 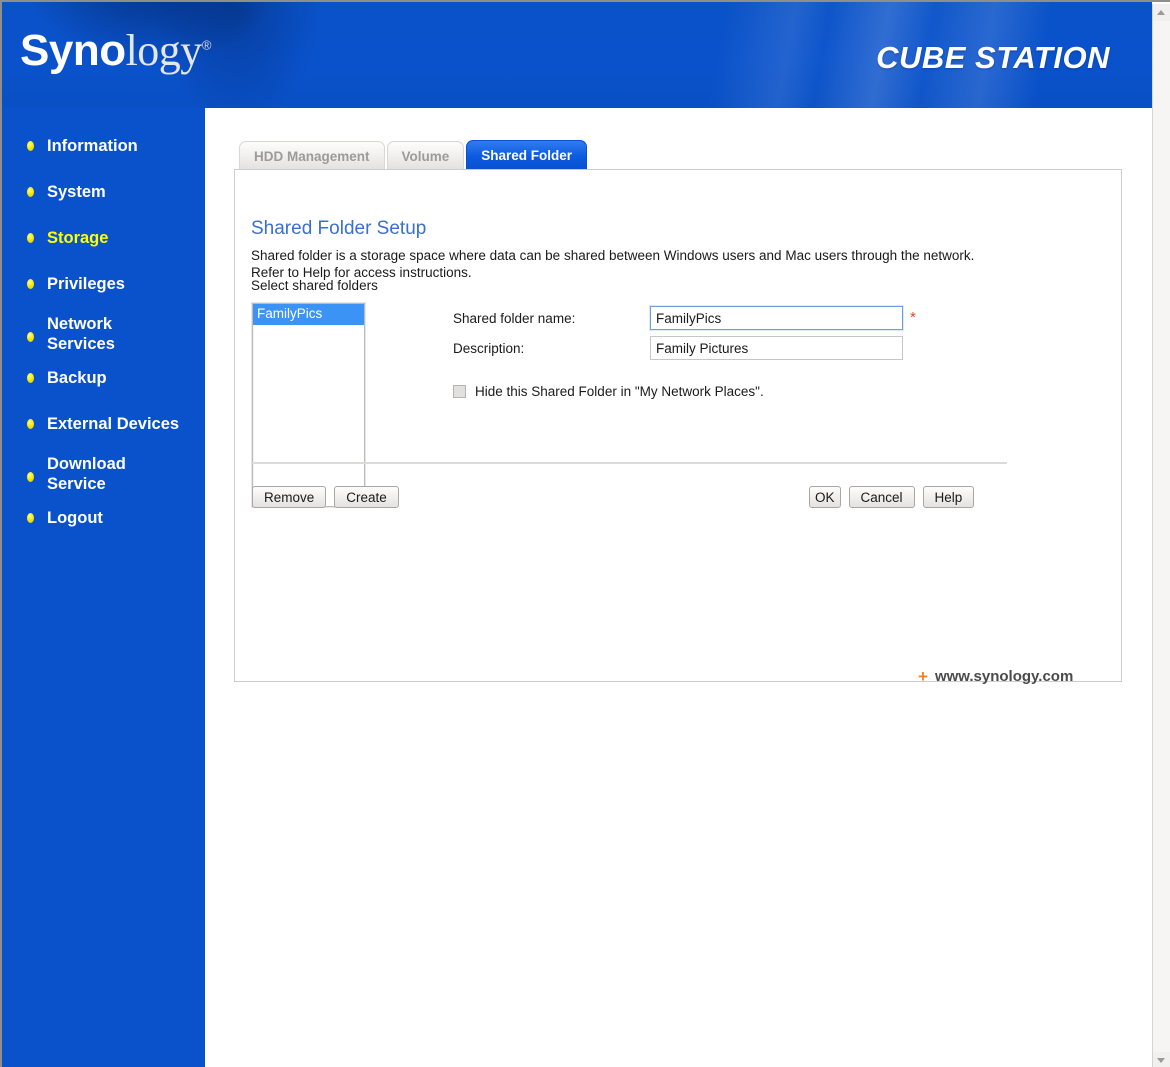 What do you see at coordinates (289, 497) in the screenshot?
I see `remove-button: Remove` at bounding box center [289, 497].